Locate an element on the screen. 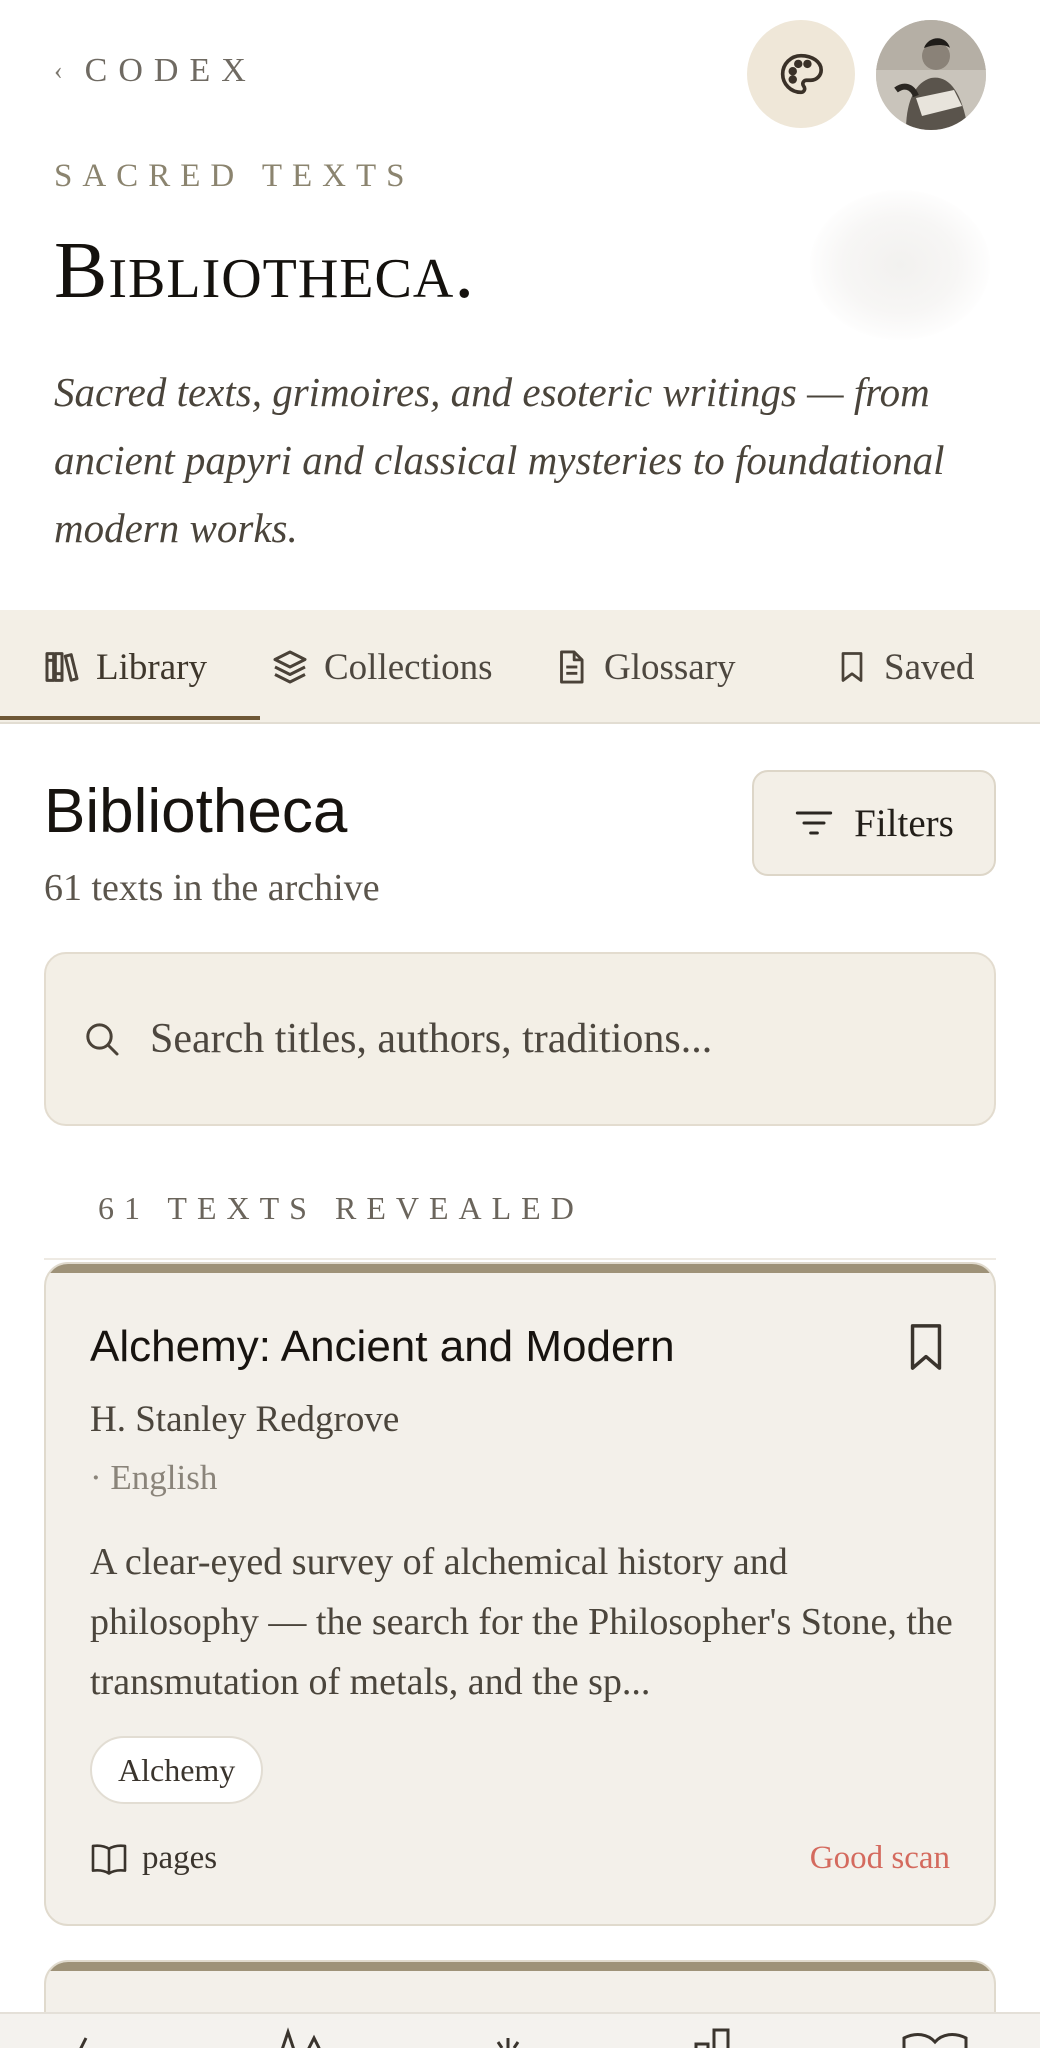  palette-icon is located at coordinates (801, 74).